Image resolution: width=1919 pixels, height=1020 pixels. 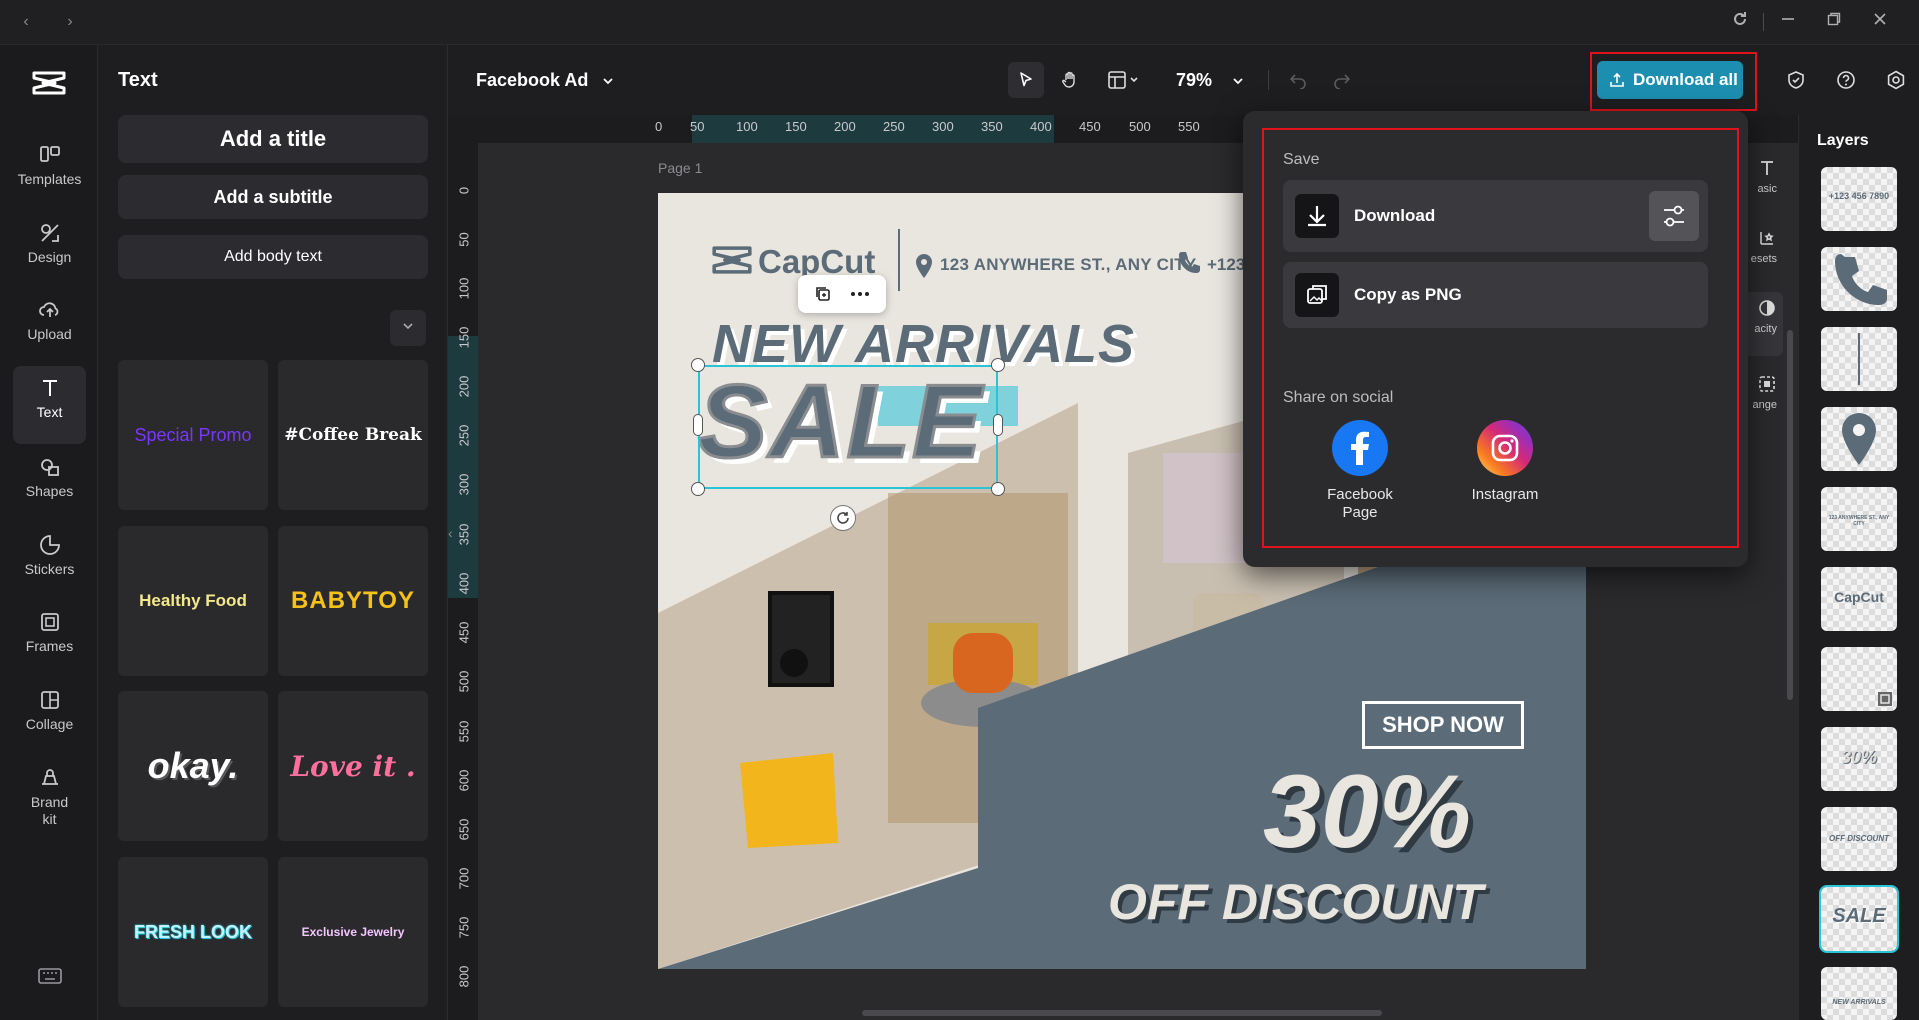 What do you see at coordinates (1859, 599) in the screenshot?
I see `layer-capcut-logo: CapCut` at bounding box center [1859, 599].